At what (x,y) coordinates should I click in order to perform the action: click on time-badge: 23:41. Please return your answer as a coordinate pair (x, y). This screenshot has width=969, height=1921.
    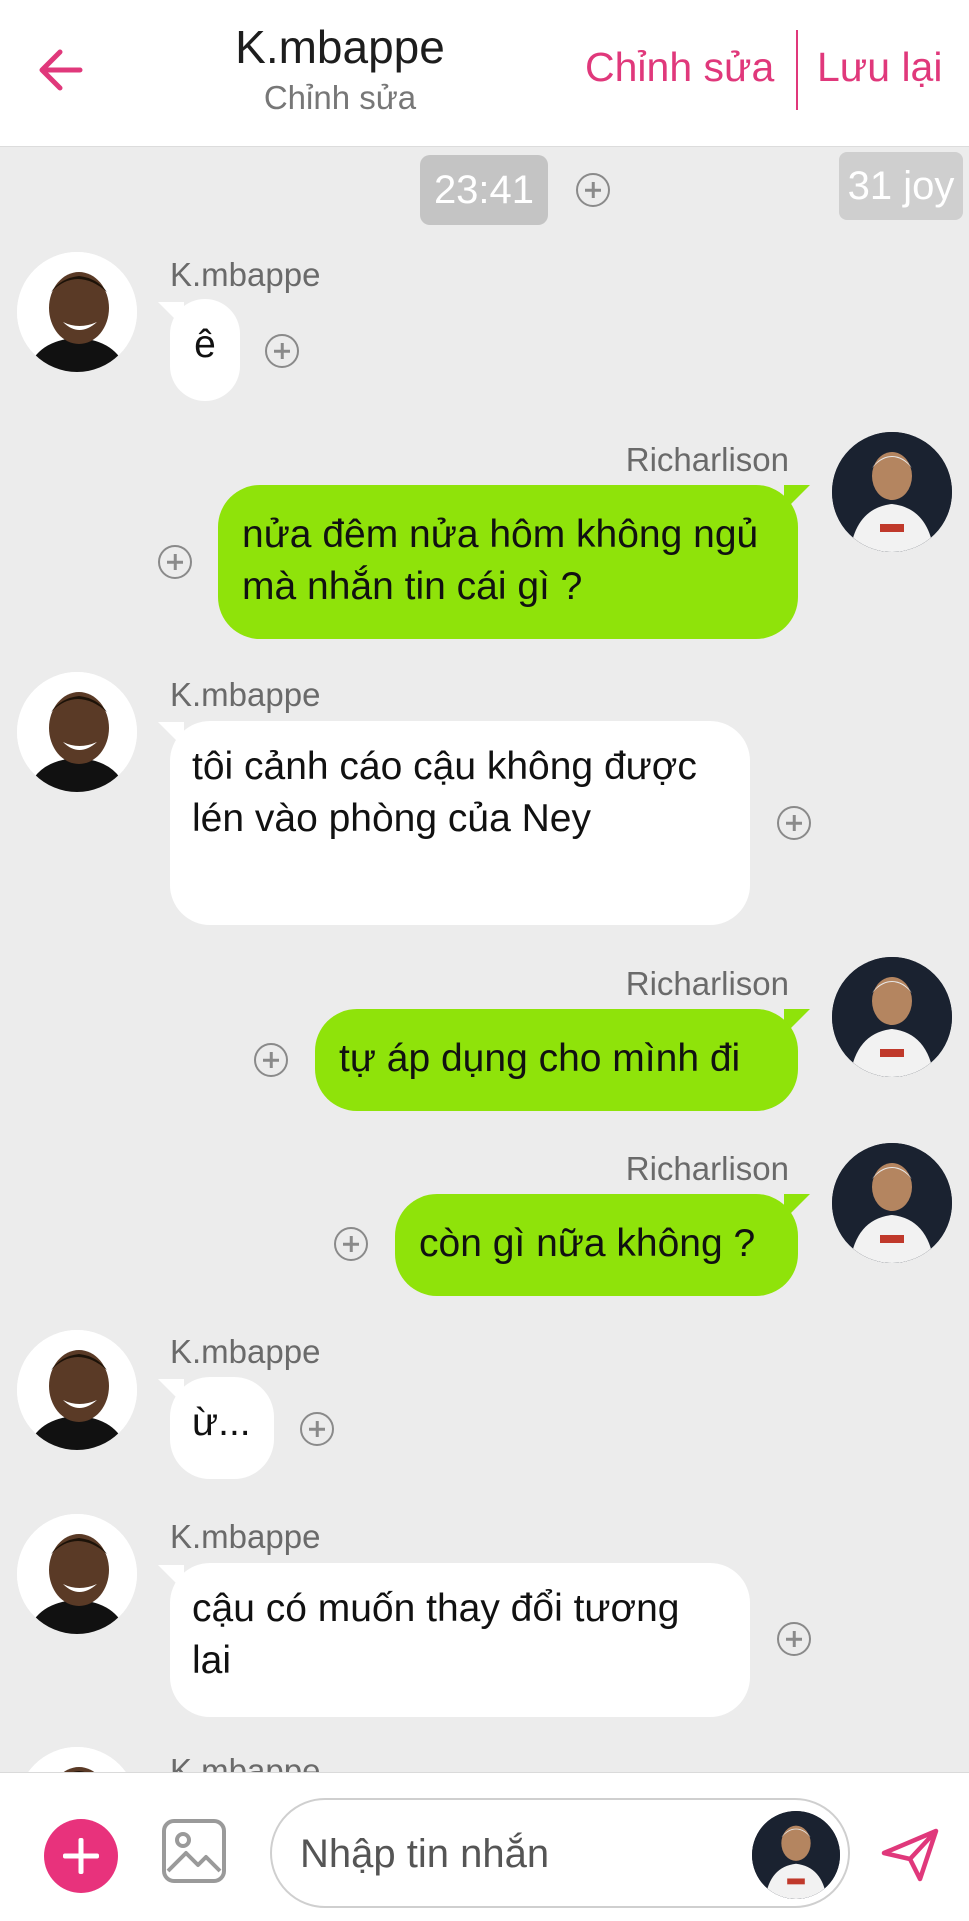
    Looking at the image, I should click on (484, 190).